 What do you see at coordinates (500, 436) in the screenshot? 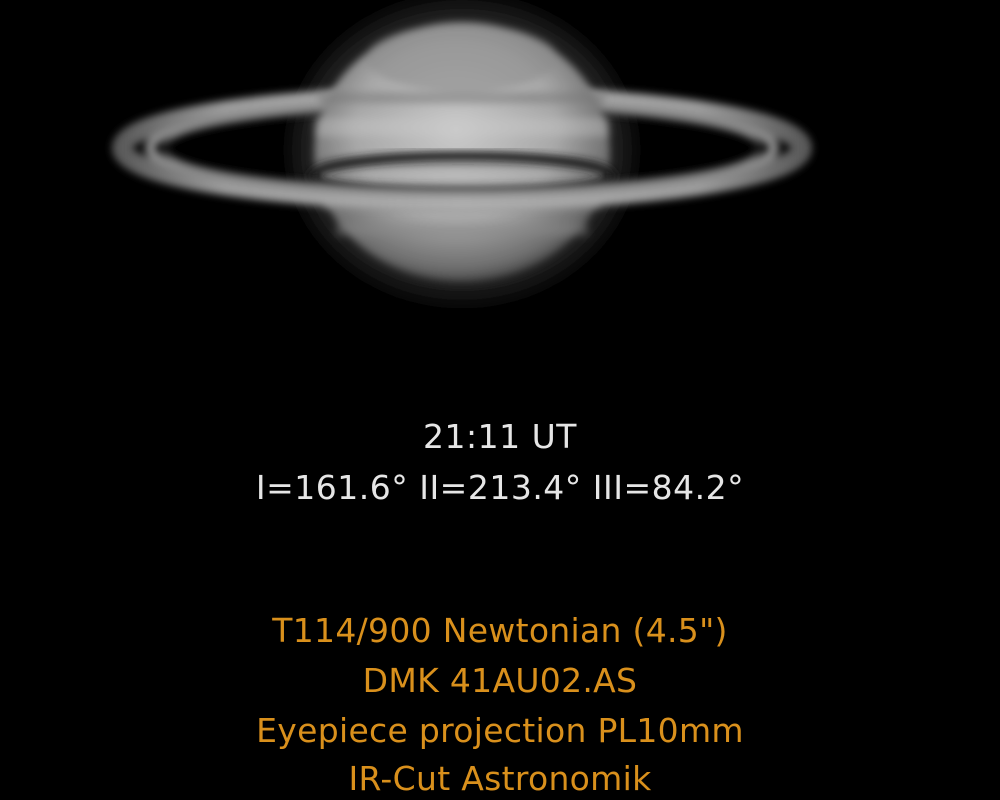
I see `observation-time: 21:11 UT` at bounding box center [500, 436].